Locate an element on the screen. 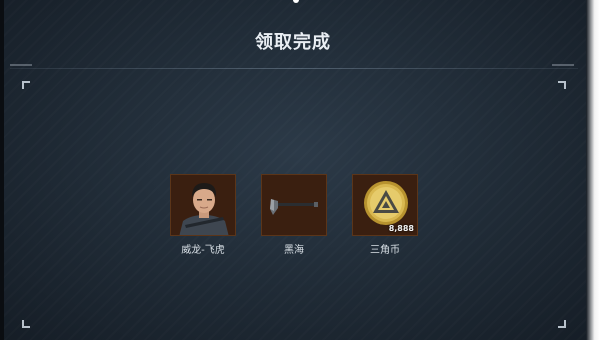 This screenshot has width=600, height=340. reward-label: 威龙-飞虎 is located at coordinates (203, 250).